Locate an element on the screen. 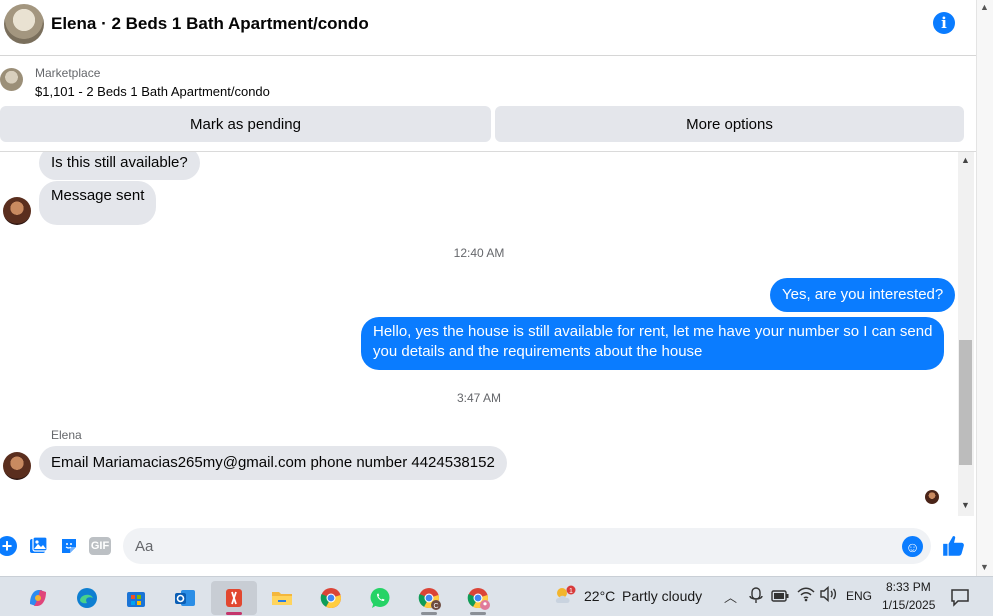  conversation-header: Elena · 2 Beds 1 Bath Apartment/condo i is located at coordinates (488, 28).